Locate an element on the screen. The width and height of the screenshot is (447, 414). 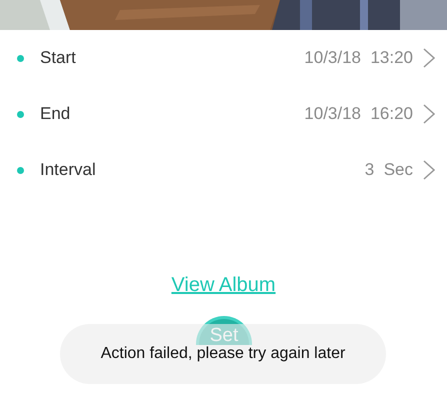
setting-value: 10/3/18 13:20 is located at coordinates (358, 58).